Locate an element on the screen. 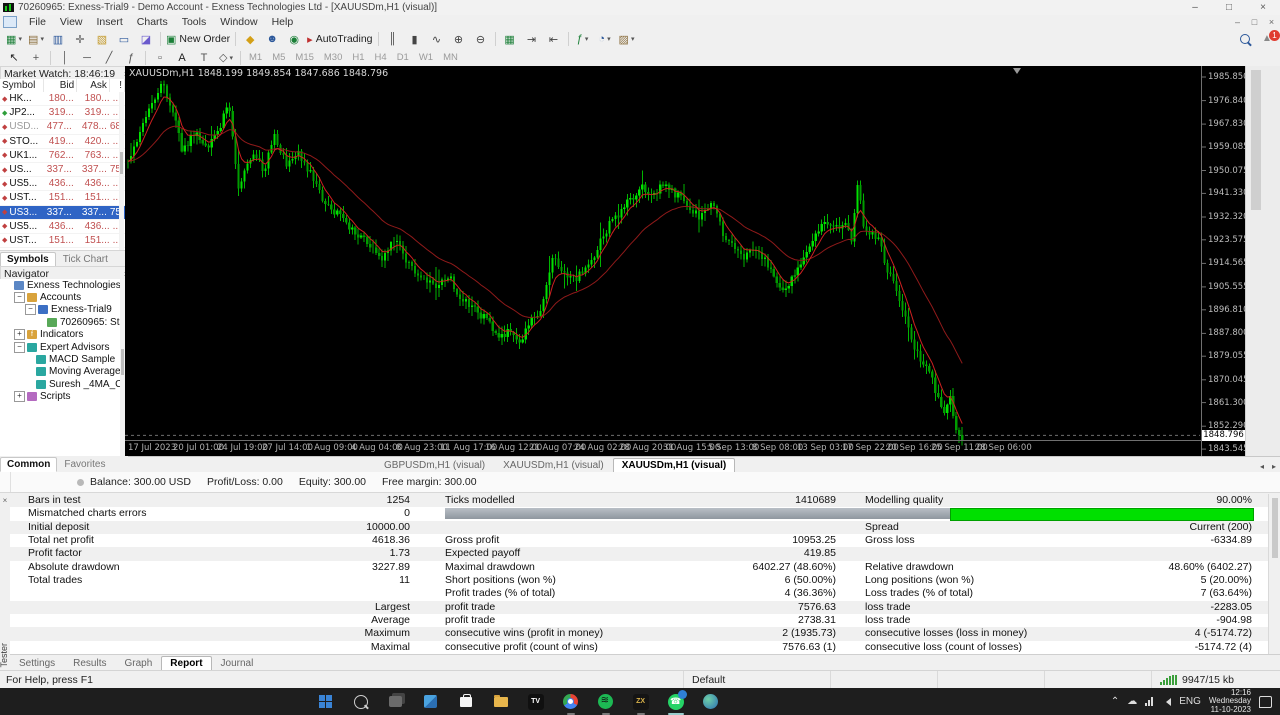 This screenshot has width=1280, height=715. indicators-list-button: ƒ ▾ is located at coordinates (583, 39).